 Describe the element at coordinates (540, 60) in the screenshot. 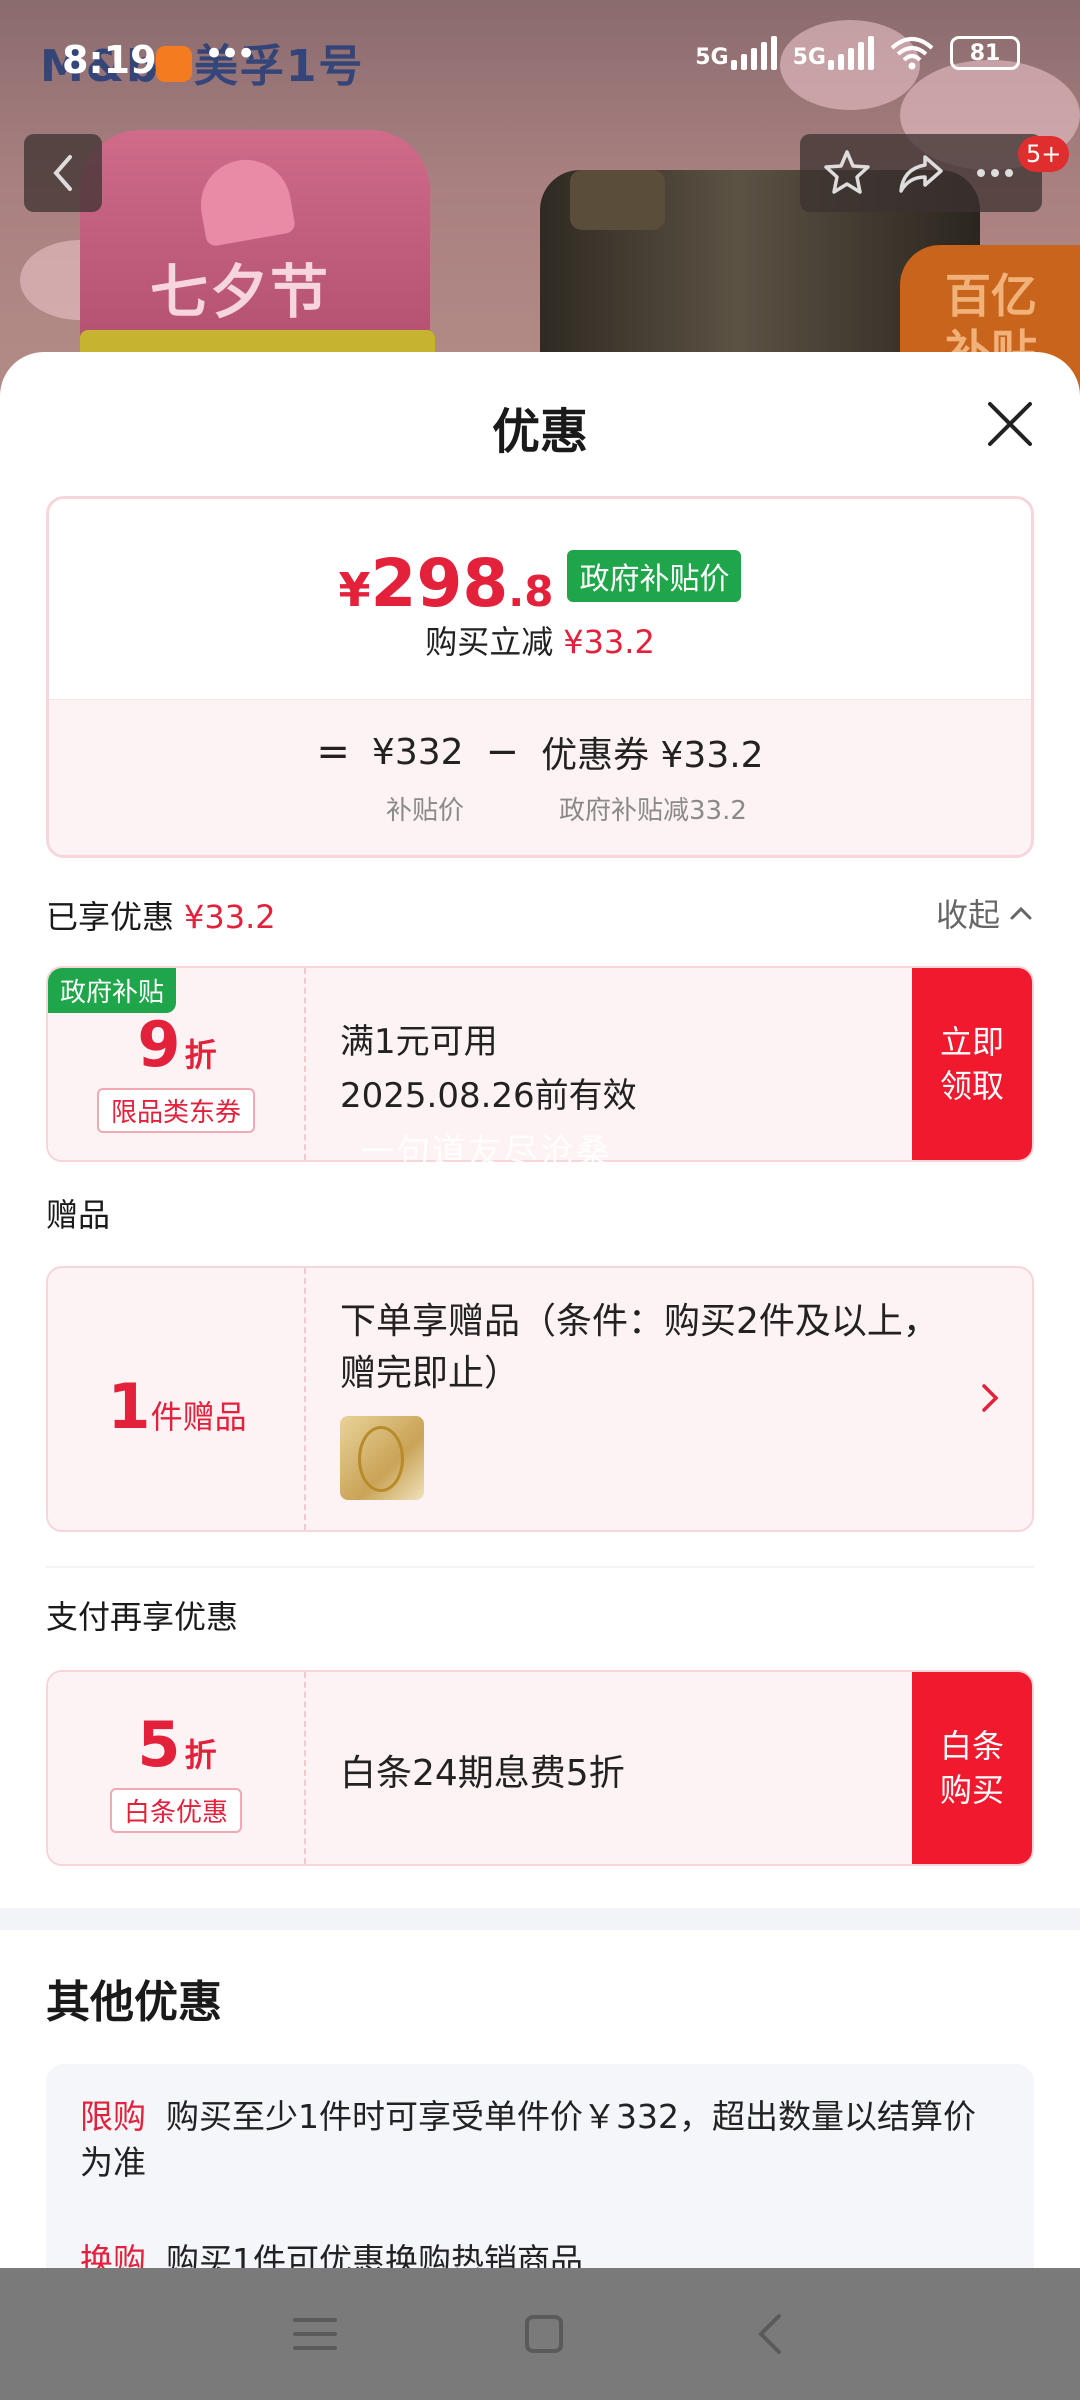

I see `status-bar: M&bil美孚1号 8:19 ••• 5G 5G 81` at that location.